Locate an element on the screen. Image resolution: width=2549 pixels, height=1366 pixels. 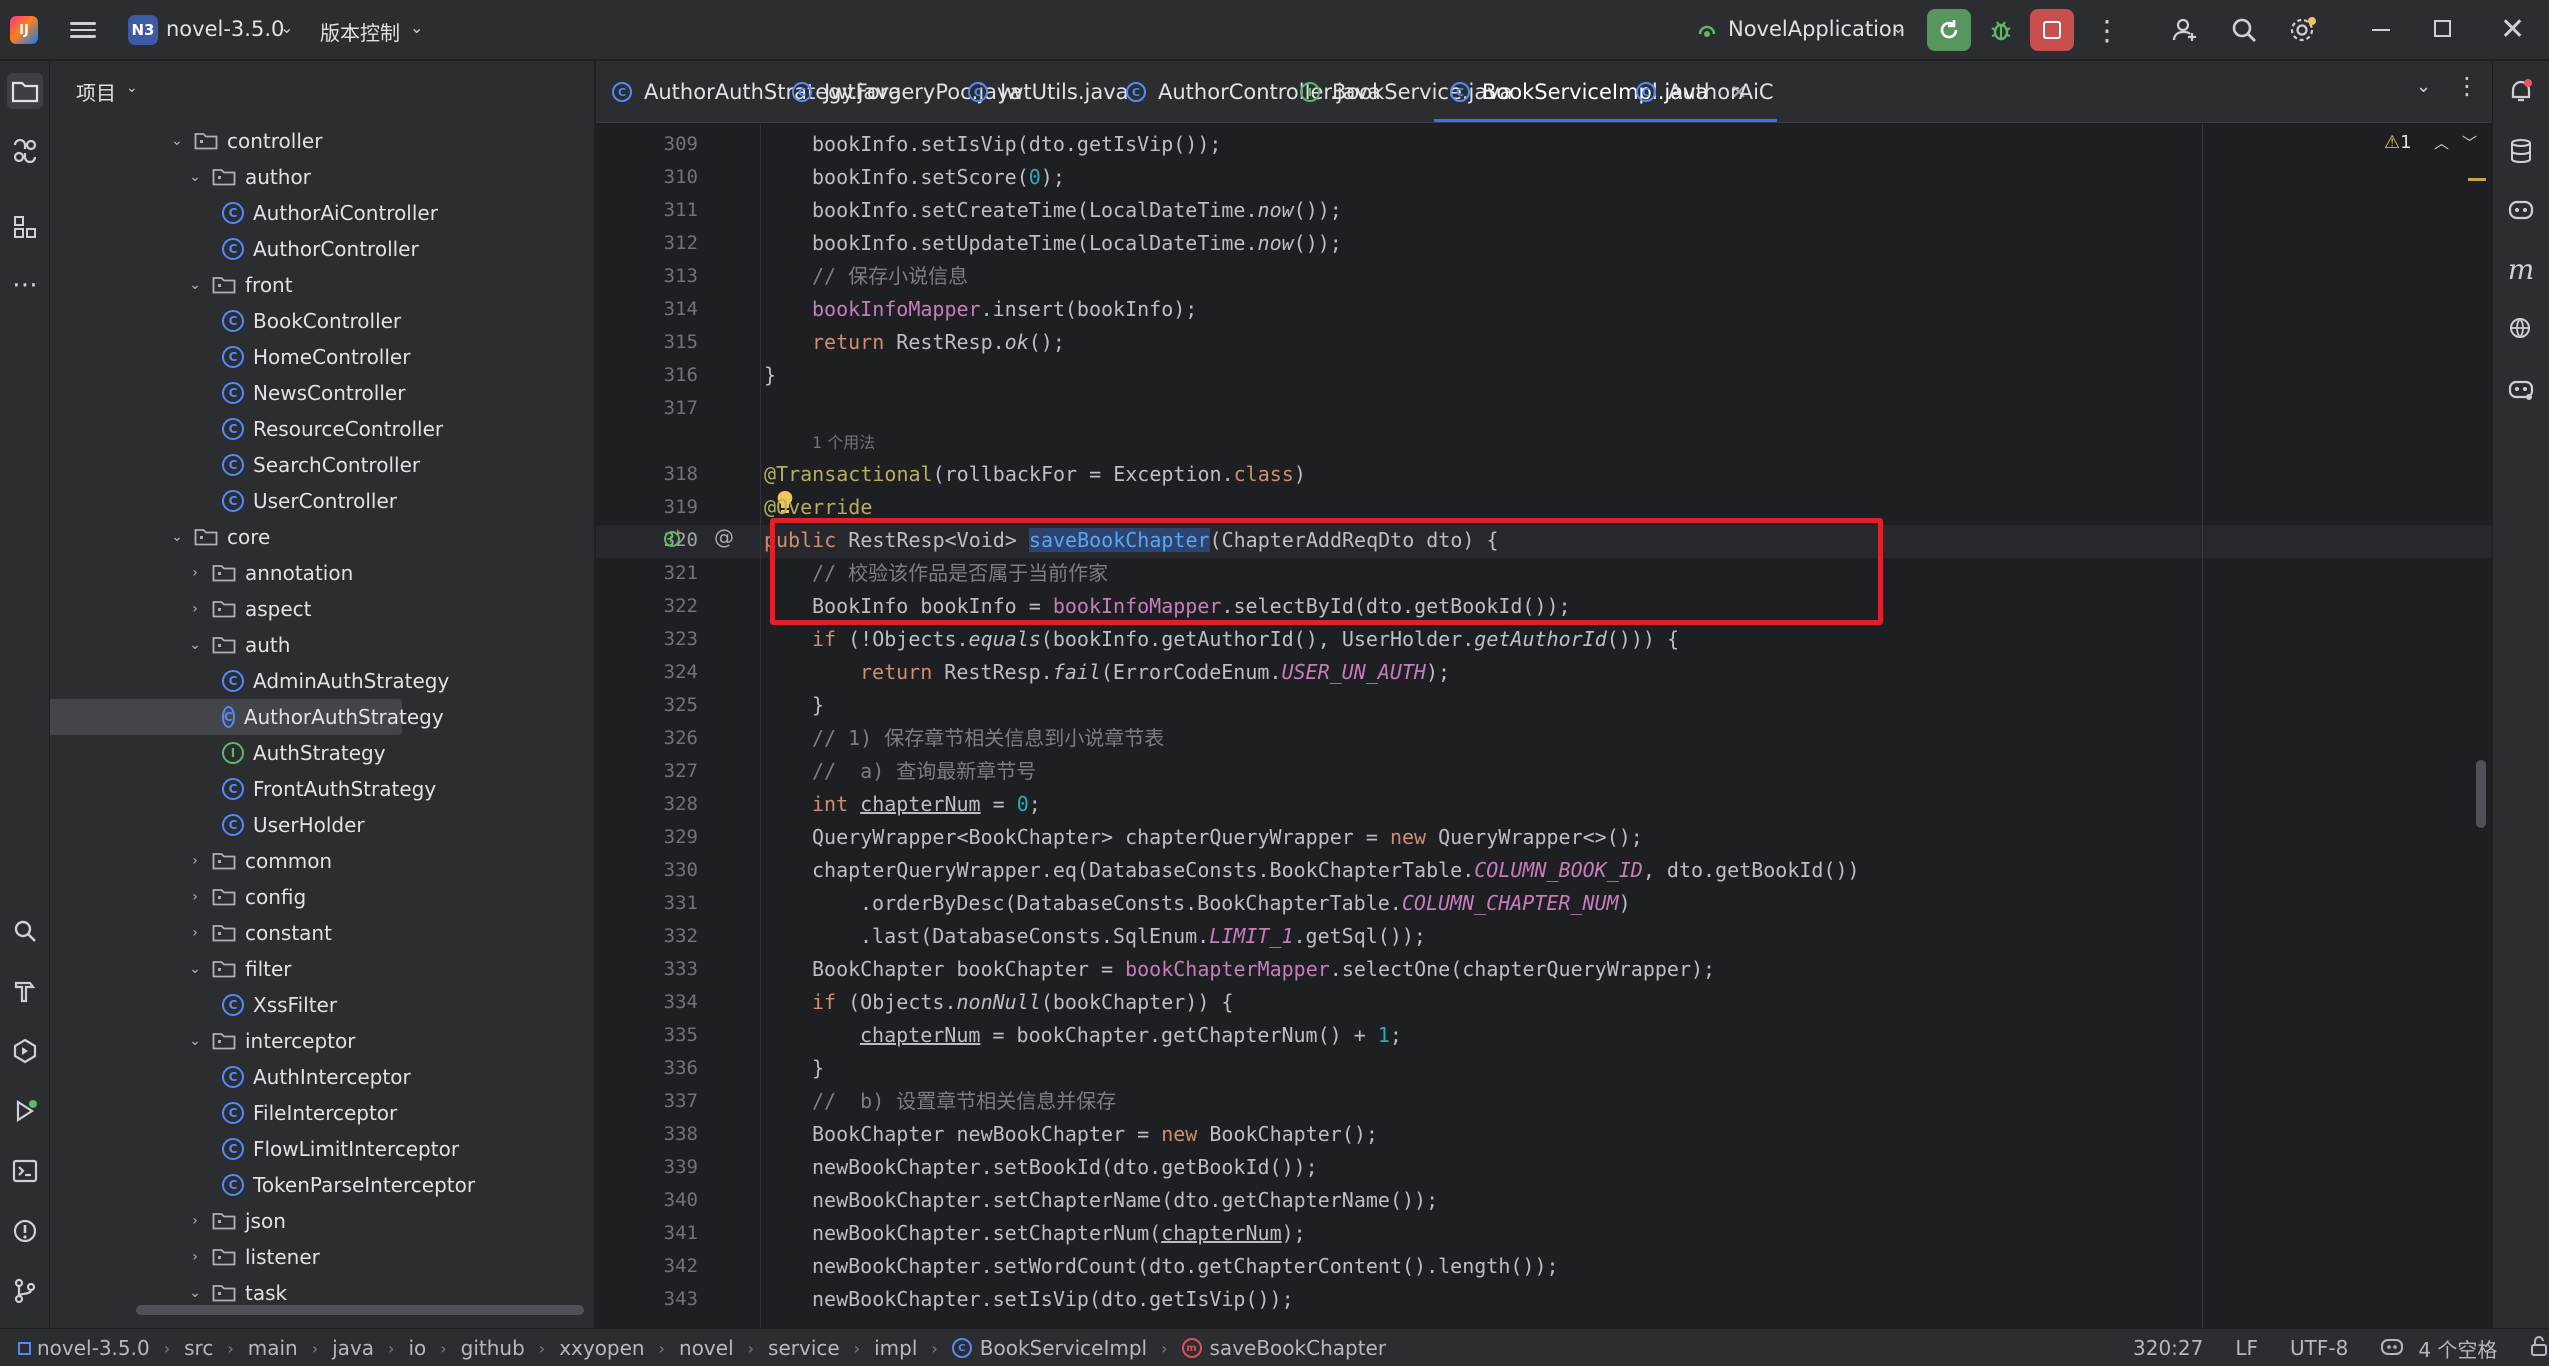
line-number: 337 is located at coordinates (647, 1101).